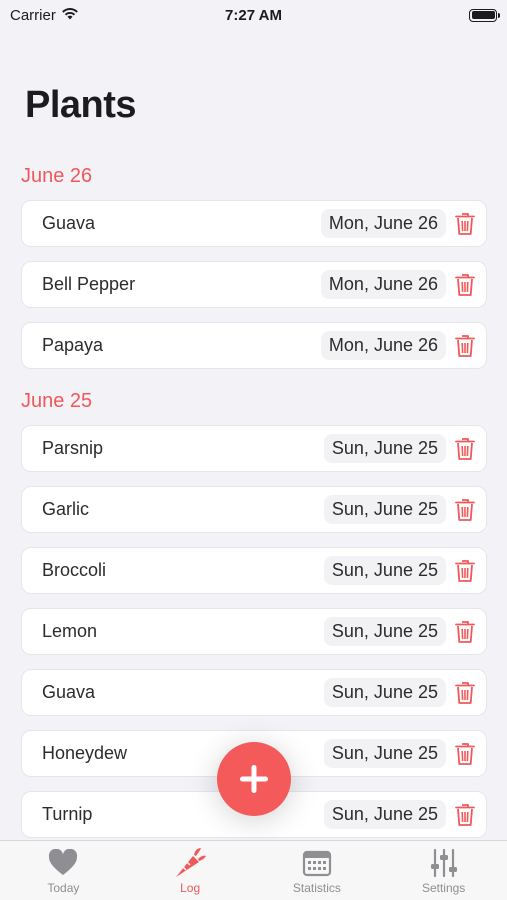 The image size is (507, 900). I want to click on tab-bar: Today Log Statistics Settings, so click(253, 870).